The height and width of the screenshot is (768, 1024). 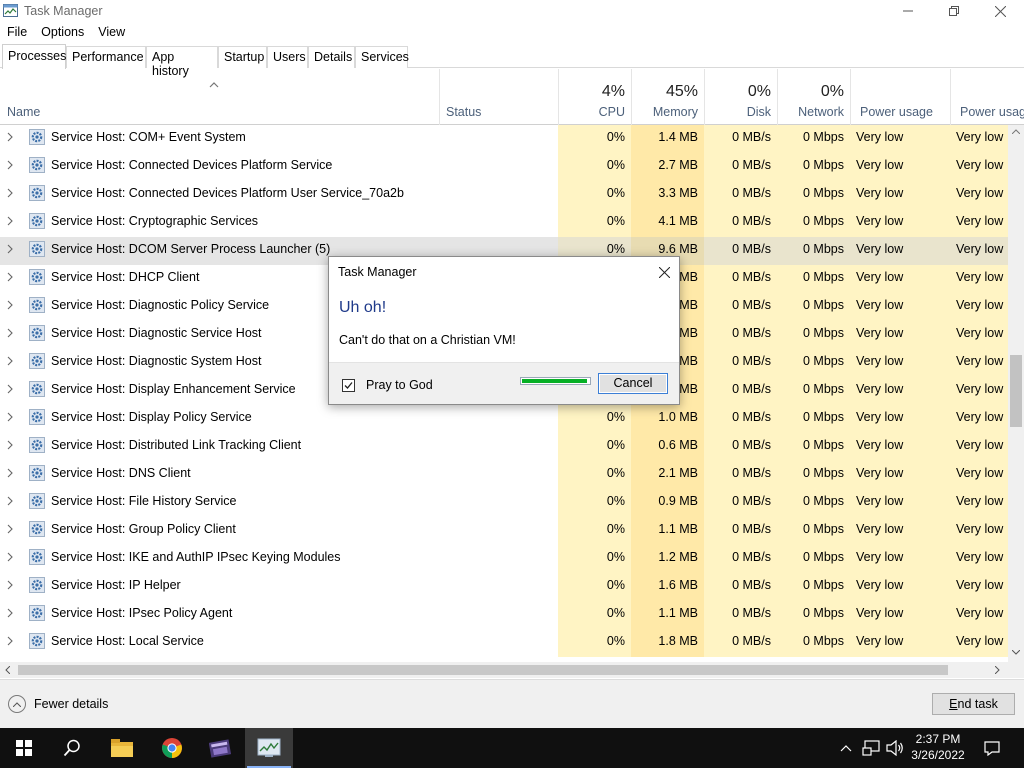 I want to click on end-task-button: End task, so click(x=973, y=704).